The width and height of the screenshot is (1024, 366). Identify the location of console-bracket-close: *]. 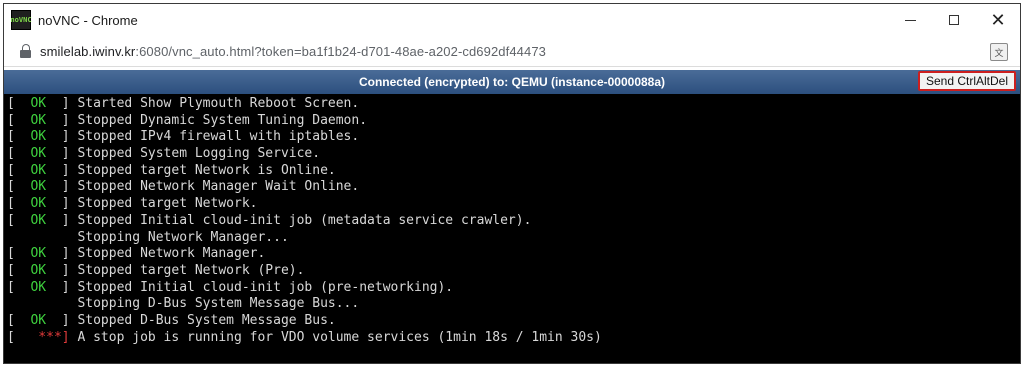
(65, 337).